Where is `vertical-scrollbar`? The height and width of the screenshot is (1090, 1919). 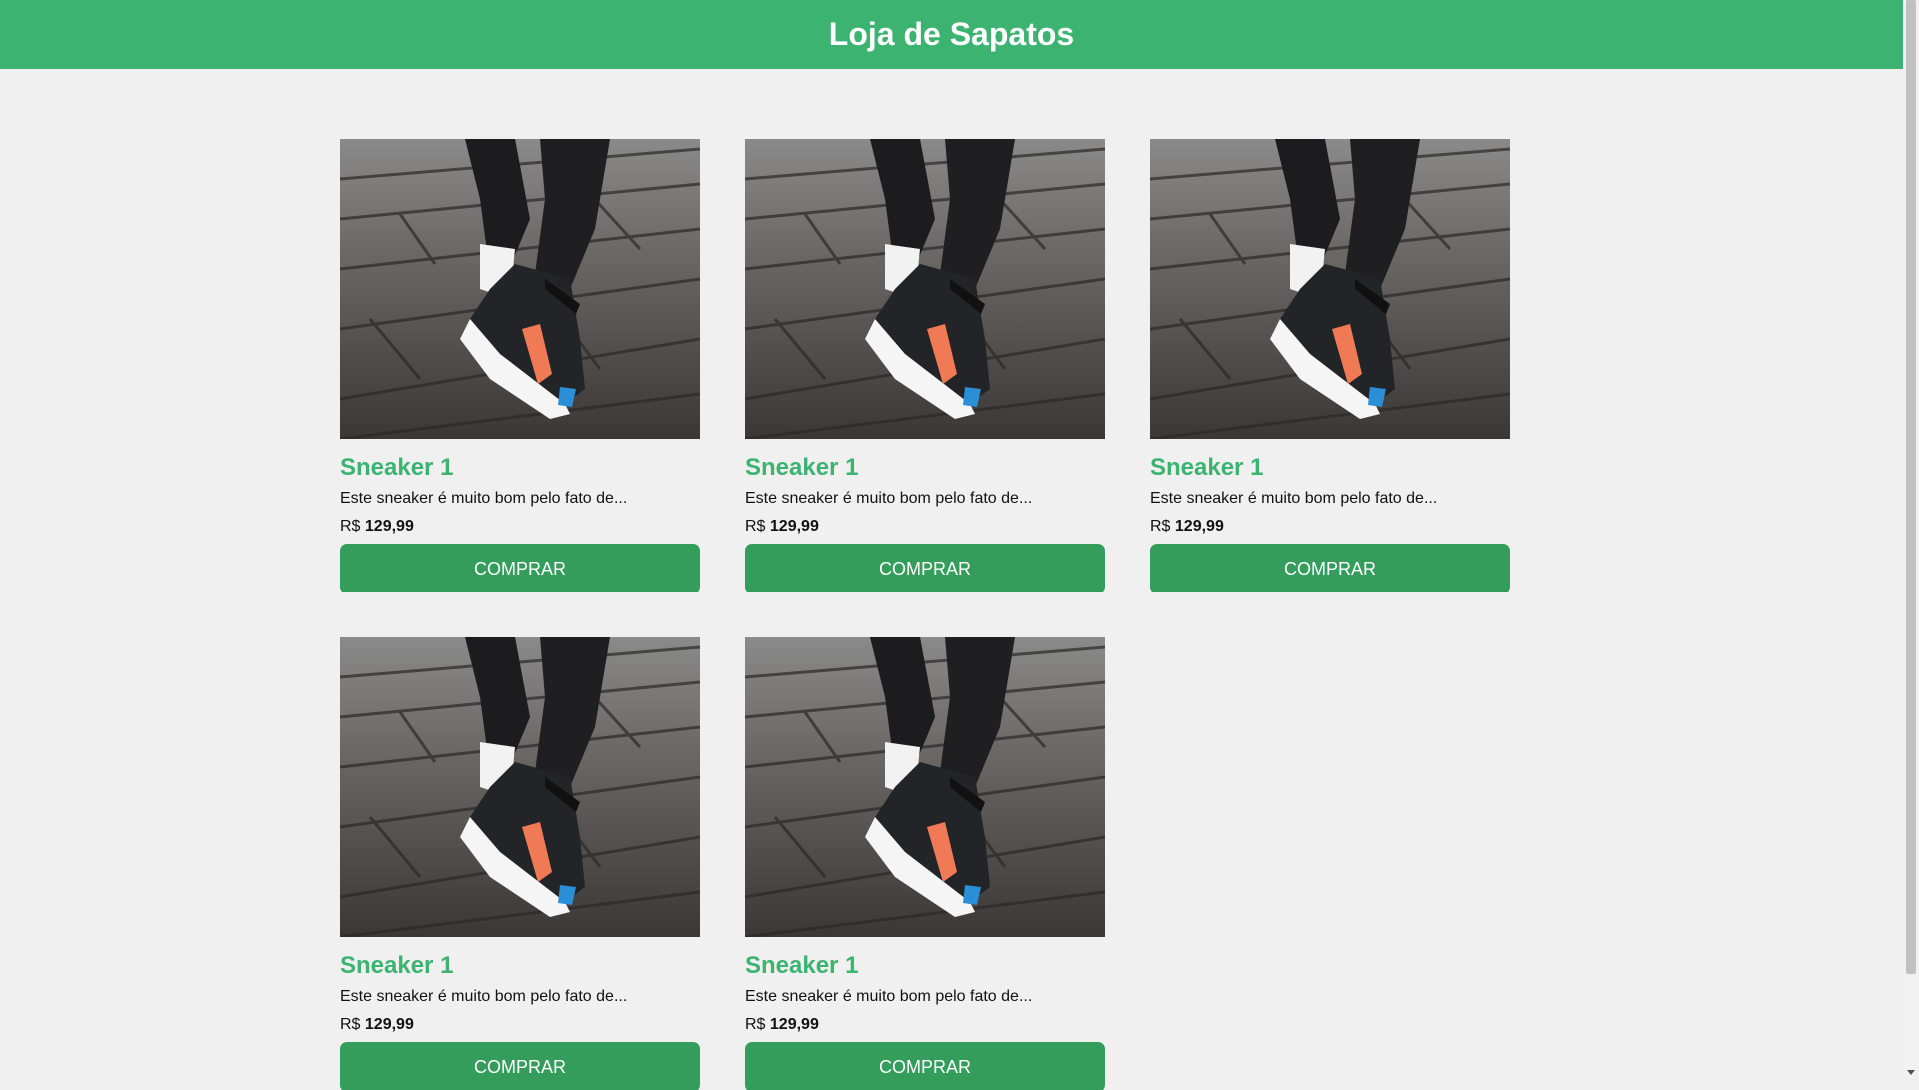 vertical-scrollbar is located at coordinates (1911, 539).